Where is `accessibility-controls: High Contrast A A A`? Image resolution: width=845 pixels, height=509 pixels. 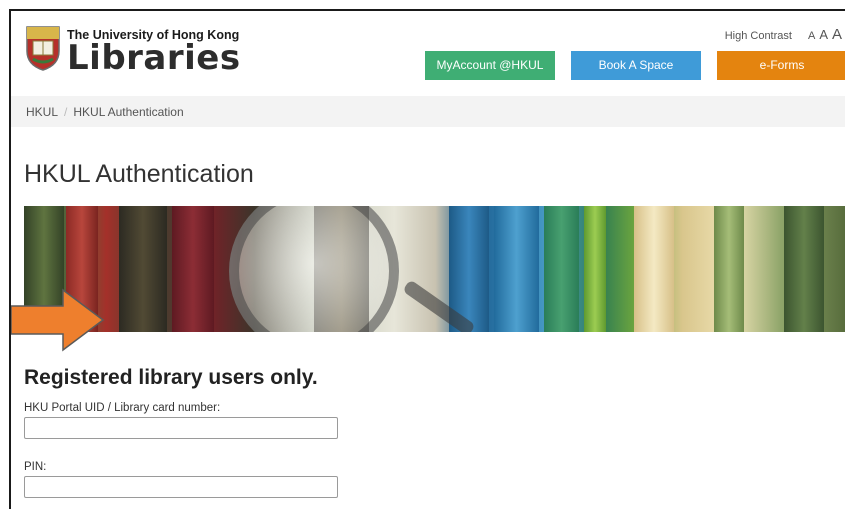
accessibility-controls: High Contrast A A A is located at coordinates (783, 34).